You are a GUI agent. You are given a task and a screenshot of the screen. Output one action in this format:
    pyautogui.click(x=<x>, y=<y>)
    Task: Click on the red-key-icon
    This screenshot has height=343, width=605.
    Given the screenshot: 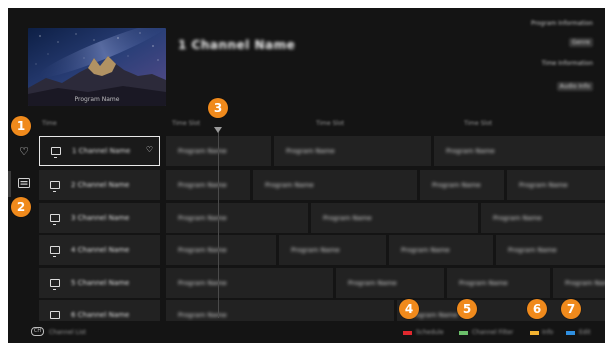 What is the action you would take?
    pyautogui.click(x=407, y=333)
    